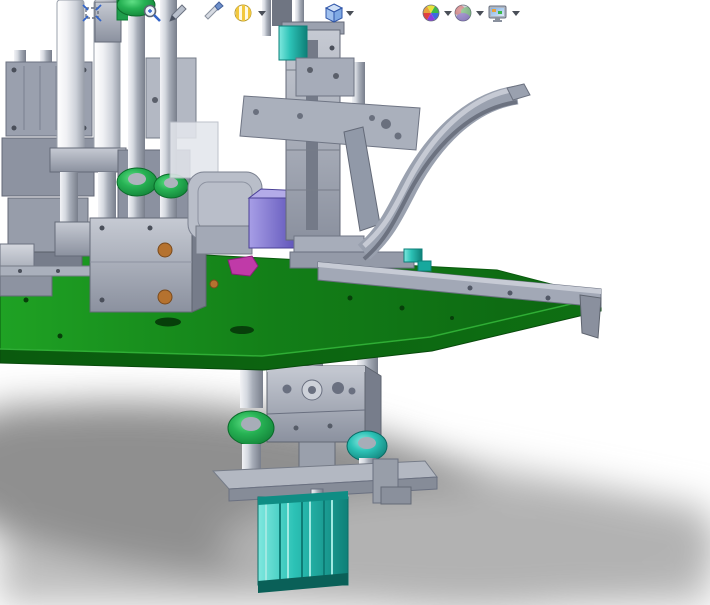 The height and width of the screenshot is (605, 710). I want to click on striped-sphere-icon, so click(244, 13).